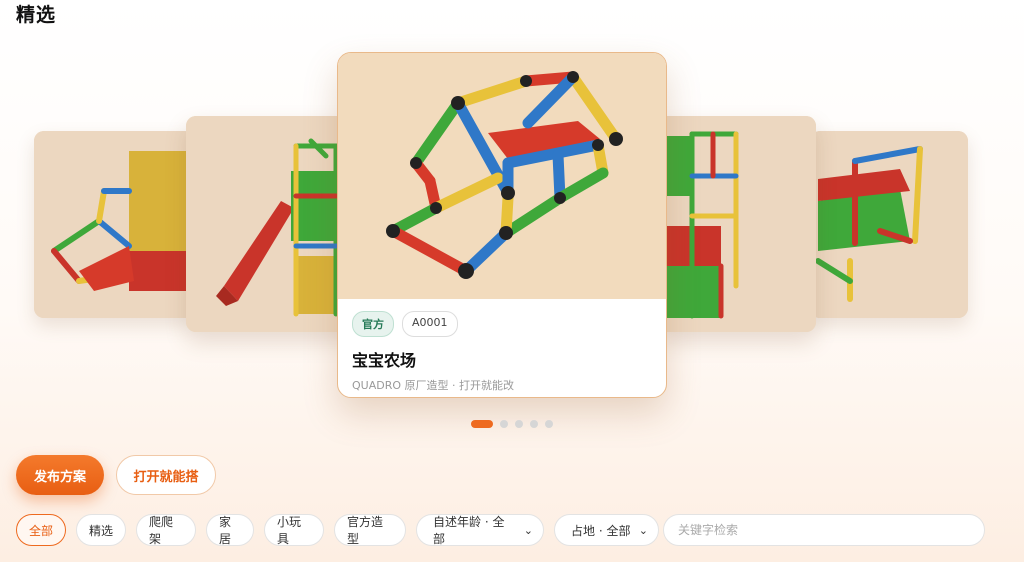 The image size is (1024, 562). Describe the element at coordinates (384, 360) in the screenshot. I see `card-title: 宝宝农场` at that location.